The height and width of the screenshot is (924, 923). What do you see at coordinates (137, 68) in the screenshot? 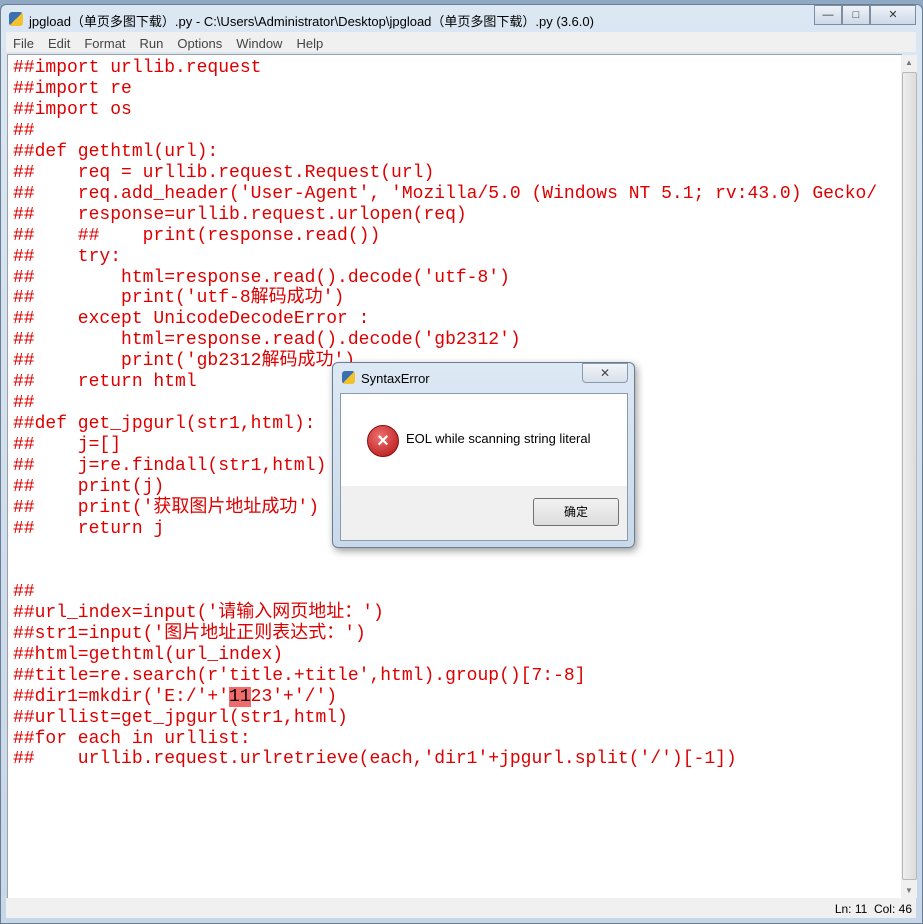
I see `code-line: ##import urllib.request` at bounding box center [137, 68].